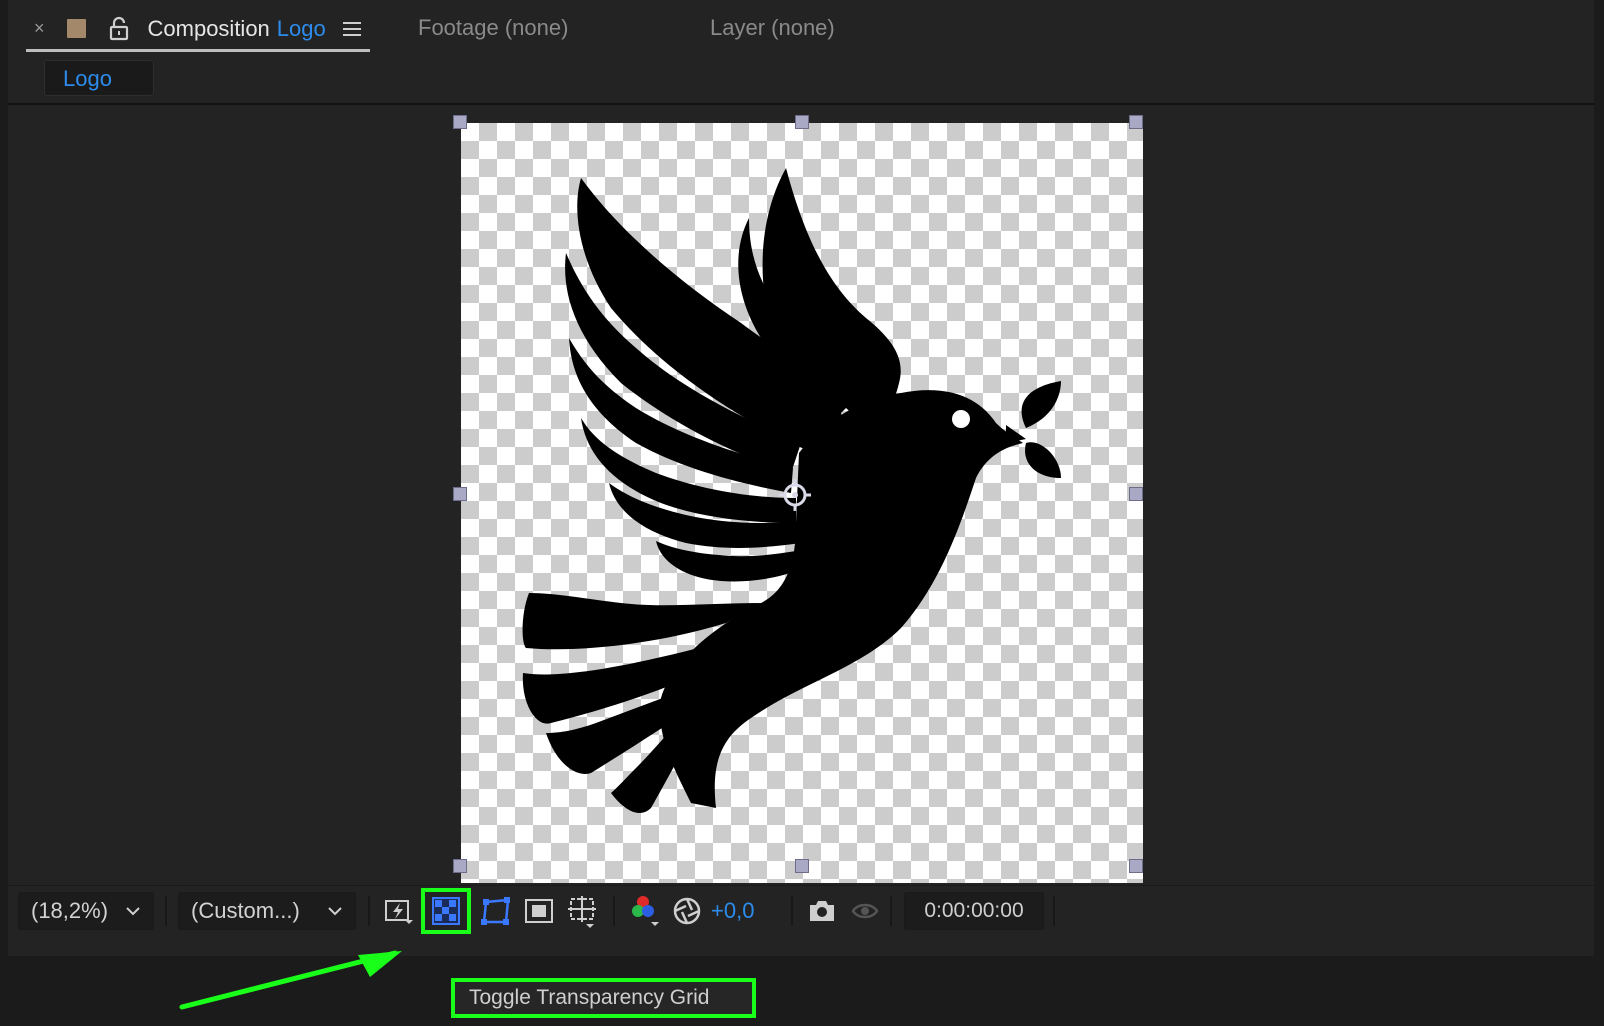 The width and height of the screenshot is (1604, 1026). I want to click on reset-exposure-button, so click(687, 911).